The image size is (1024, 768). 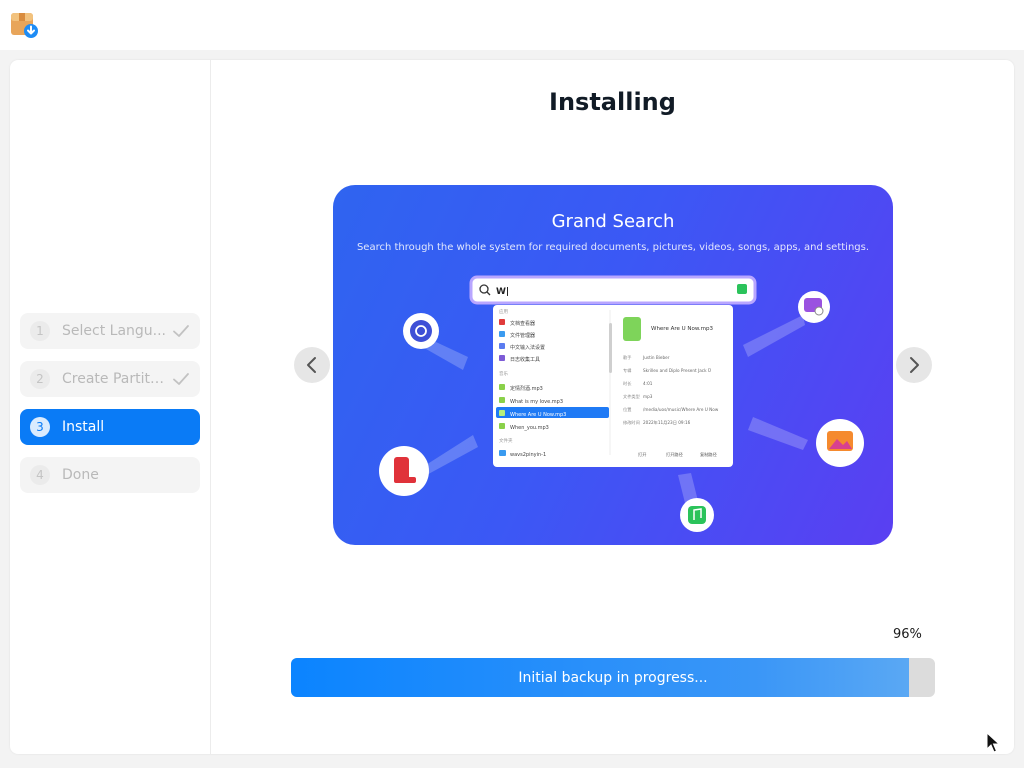 What do you see at coordinates (512, 25) in the screenshot?
I see `title-bar` at bounding box center [512, 25].